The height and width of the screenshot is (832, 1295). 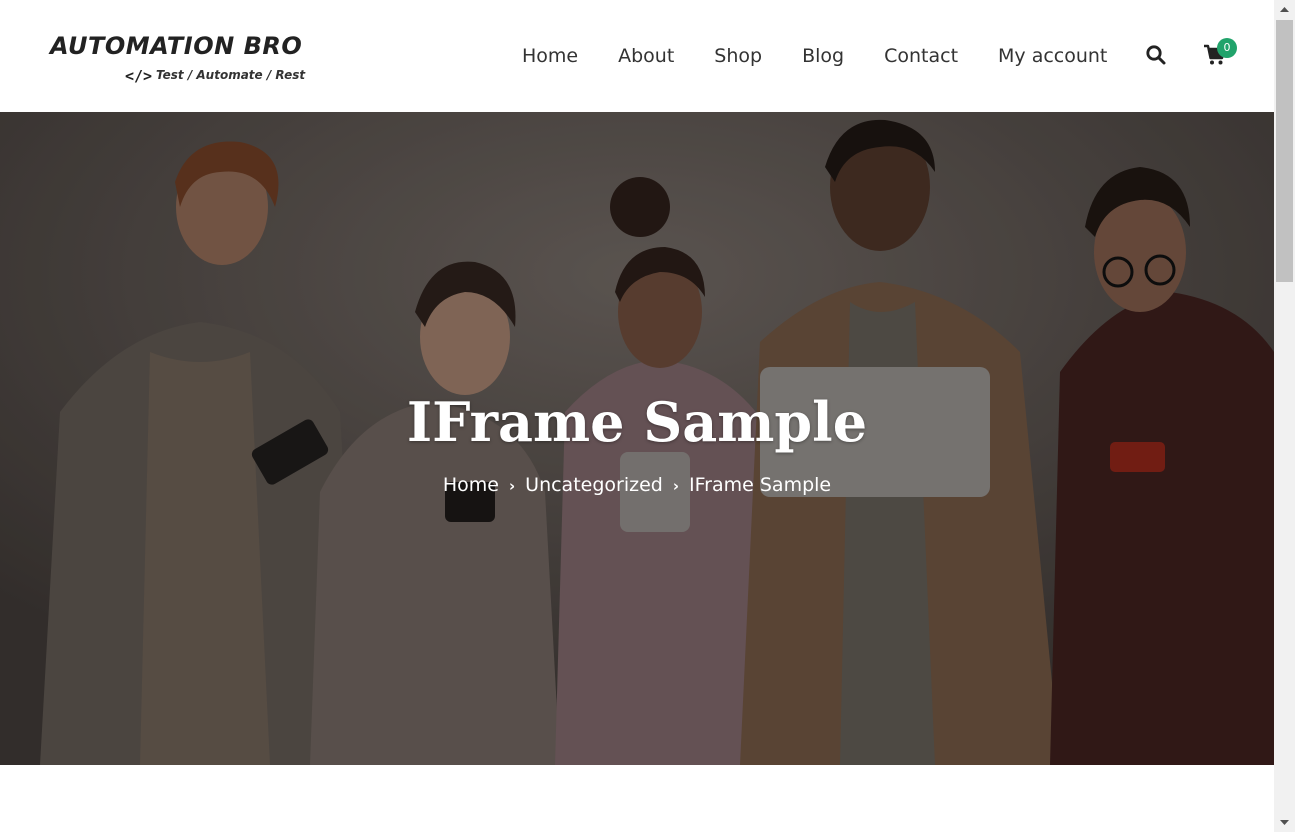 What do you see at coordinates (1052, 56) in the screenshot?
I see `nav-my-account: My account` at bounding box center [1052, 56].